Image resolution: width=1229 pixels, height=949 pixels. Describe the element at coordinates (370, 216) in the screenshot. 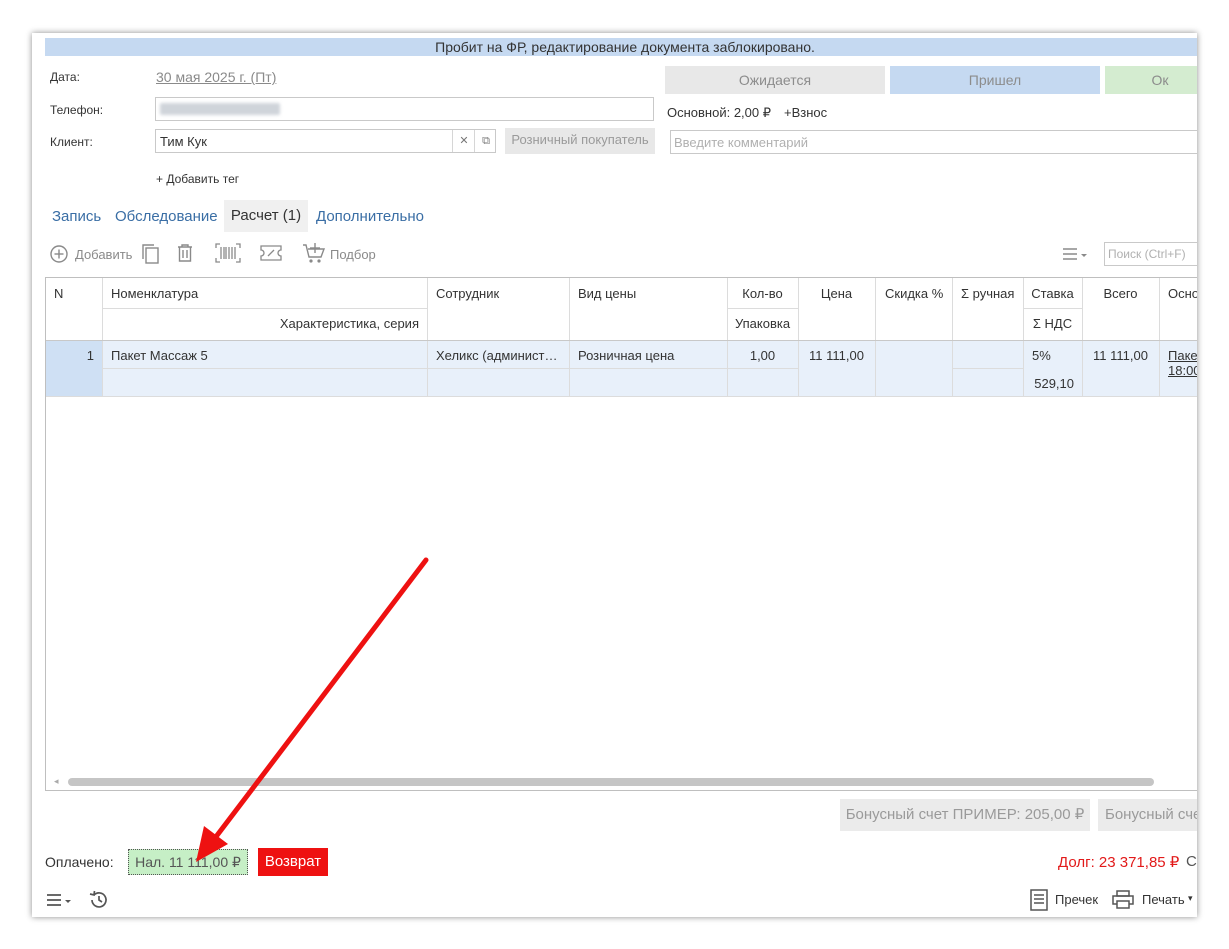

I see `tab-additional: Дополнительно` at that location.